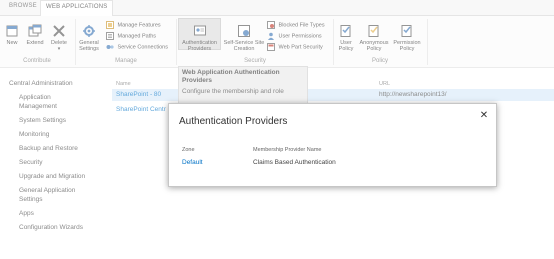 This screenshot has width=554, height=259. What do you see at coordinates (484, 116) in the screenshot?
I see `close-icon: ✕` at bounding box center [484, 116].